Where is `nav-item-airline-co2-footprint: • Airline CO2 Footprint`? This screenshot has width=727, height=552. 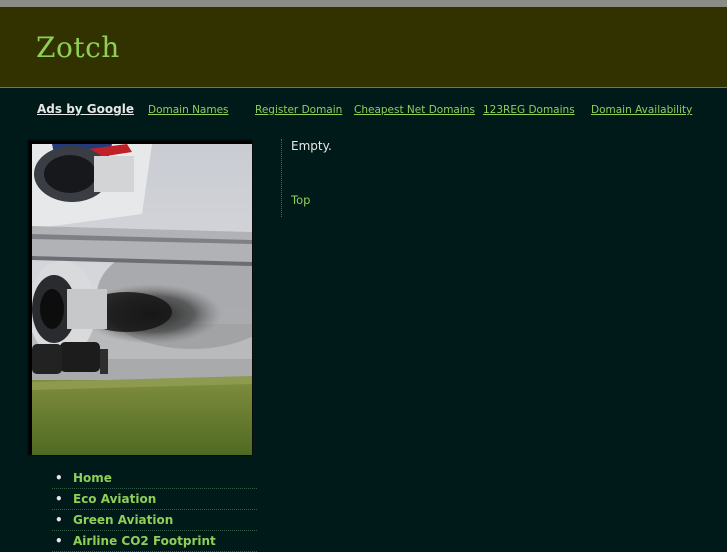 nav-item-airline-co2-footprint: • Airline CO2 Footprint is located at coordinates (154, 541).